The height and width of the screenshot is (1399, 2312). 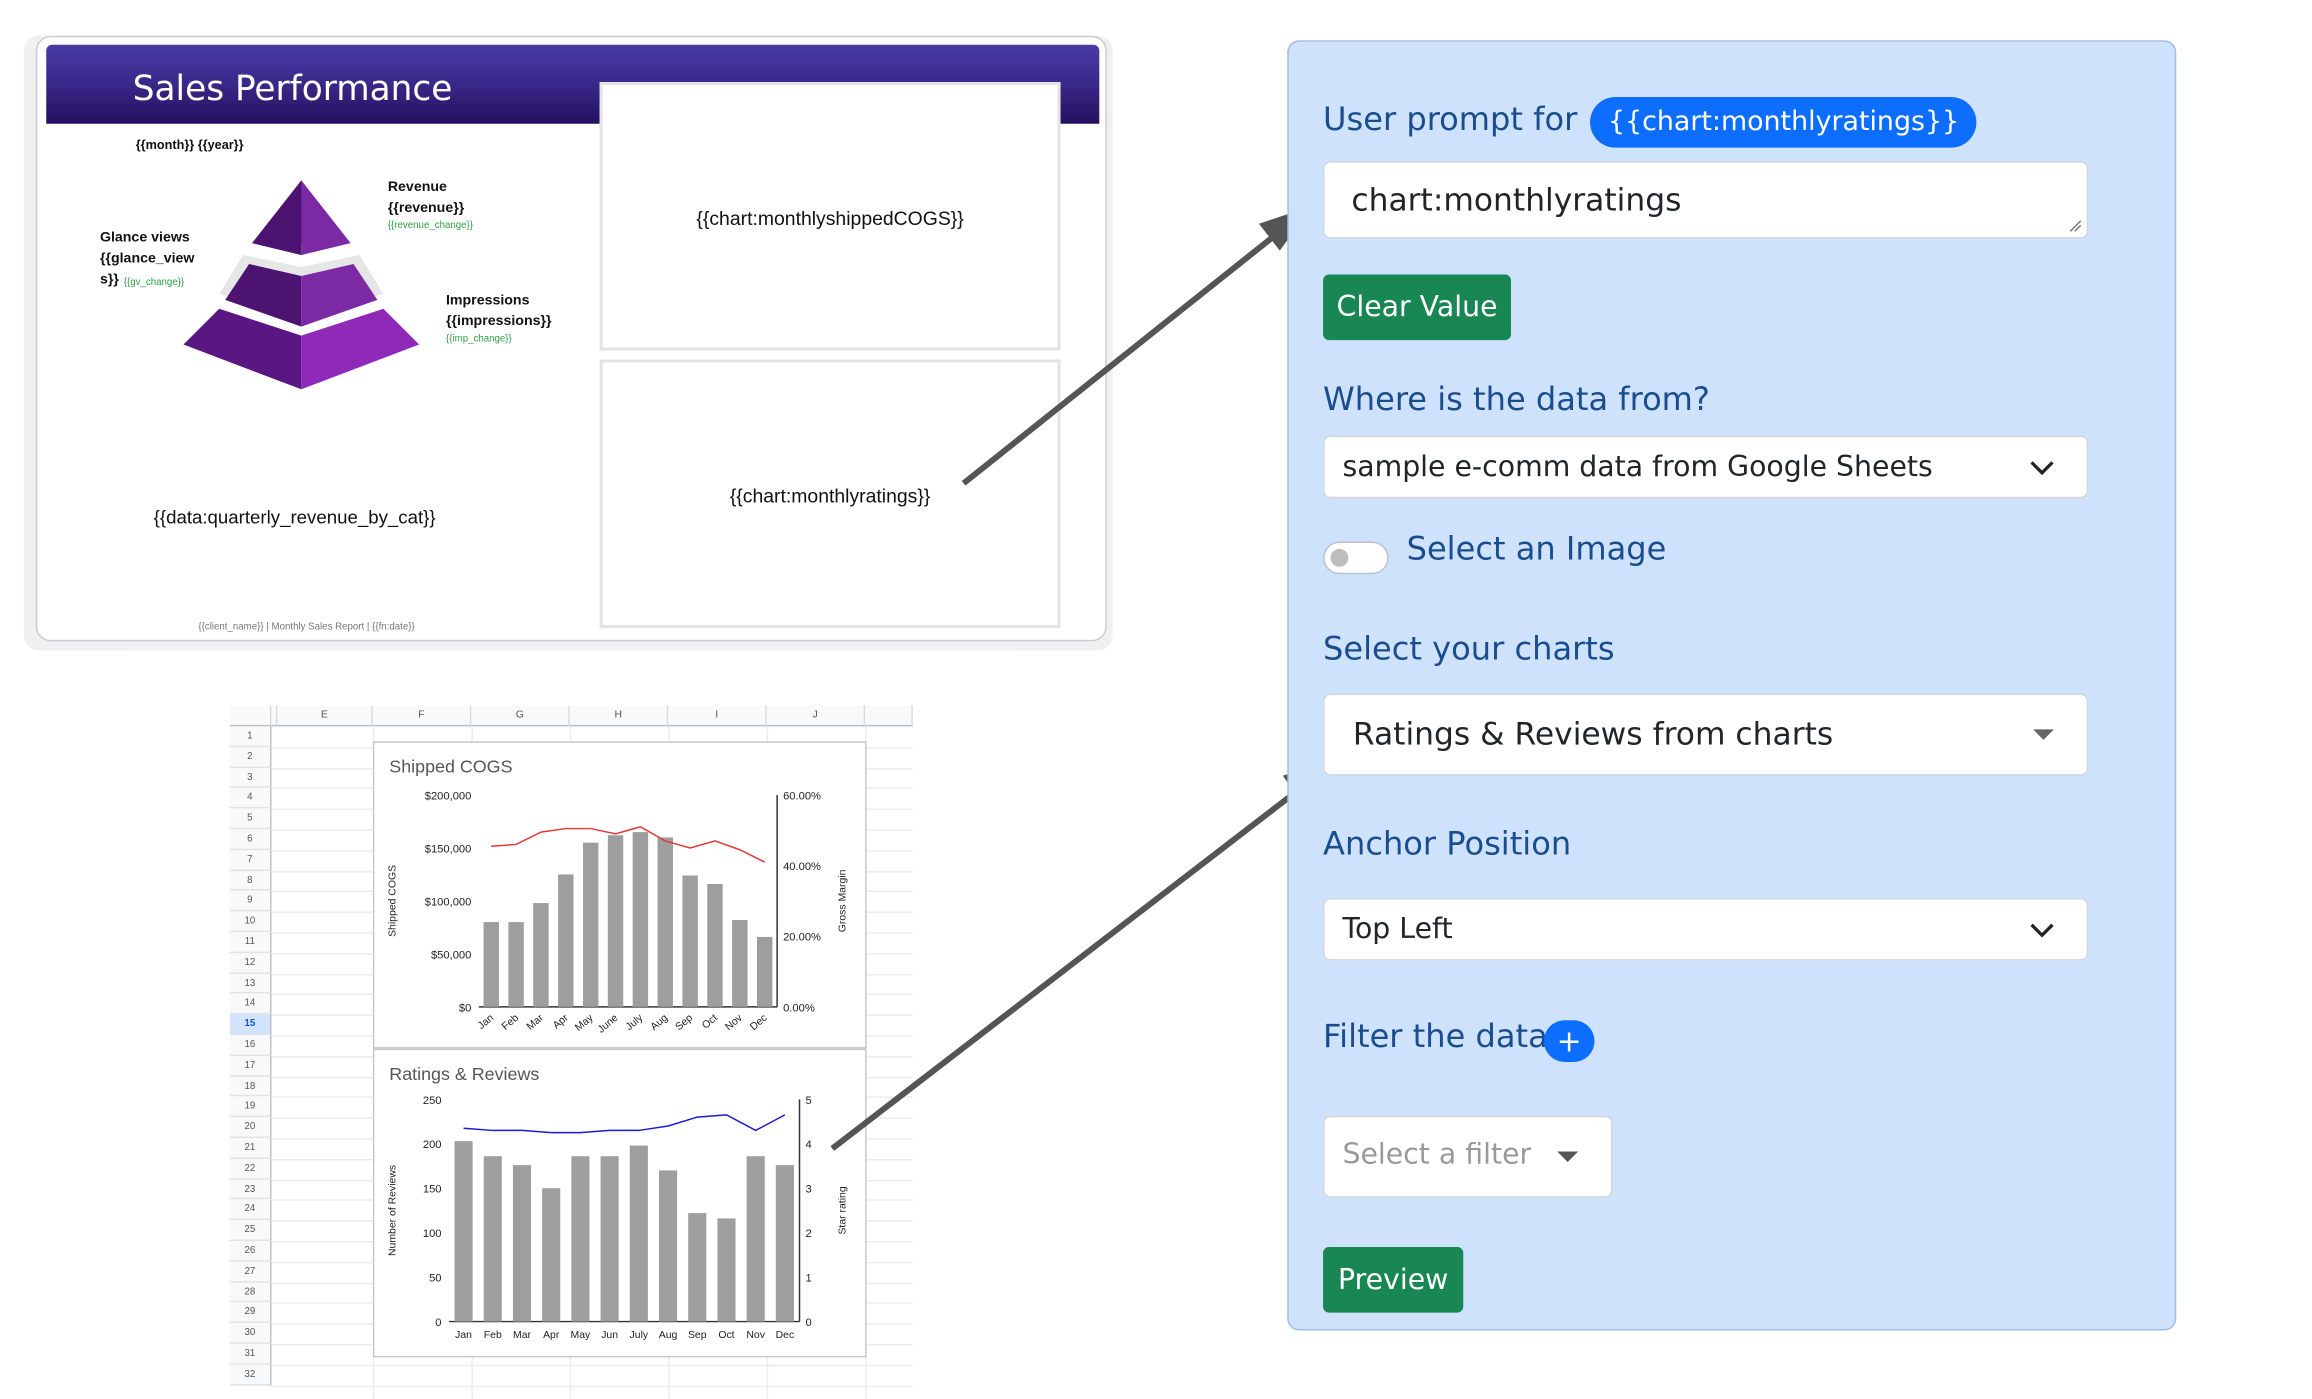 I want to click on row-header: 28, so click(x=250, y=1292).